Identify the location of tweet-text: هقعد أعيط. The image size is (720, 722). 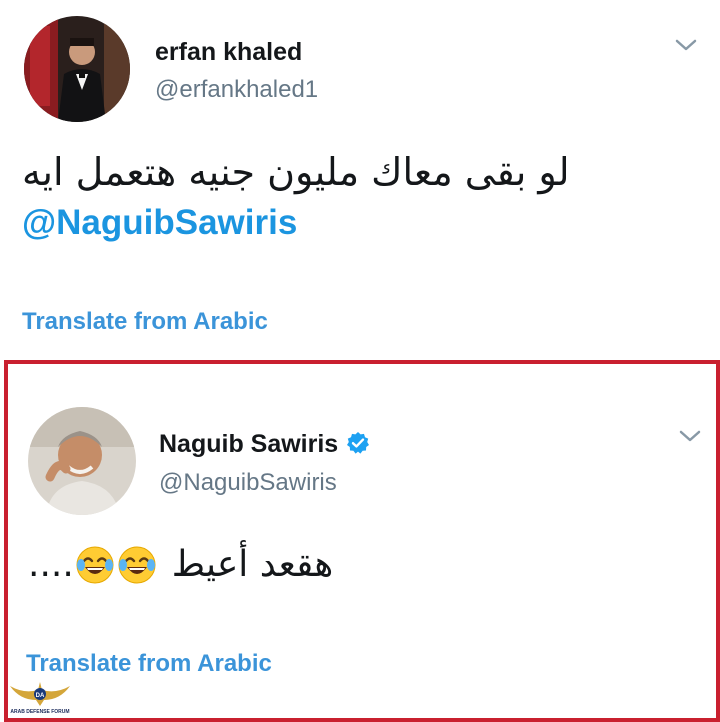
(252, 564).